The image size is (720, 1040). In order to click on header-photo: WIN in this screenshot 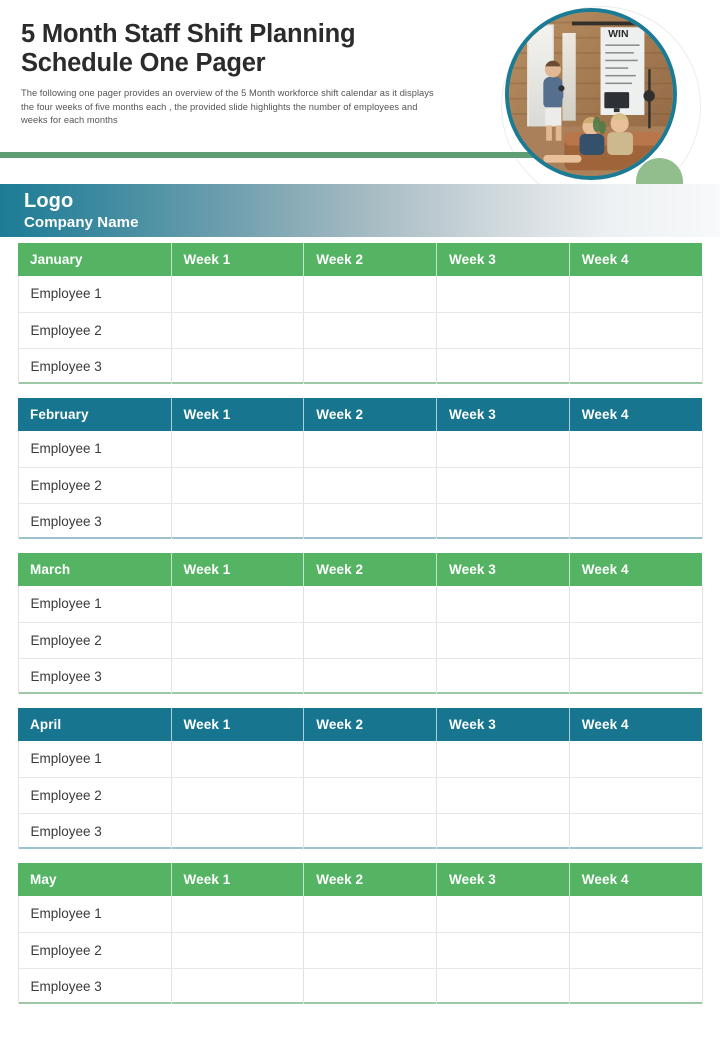, I will do `click(591, 94)`.